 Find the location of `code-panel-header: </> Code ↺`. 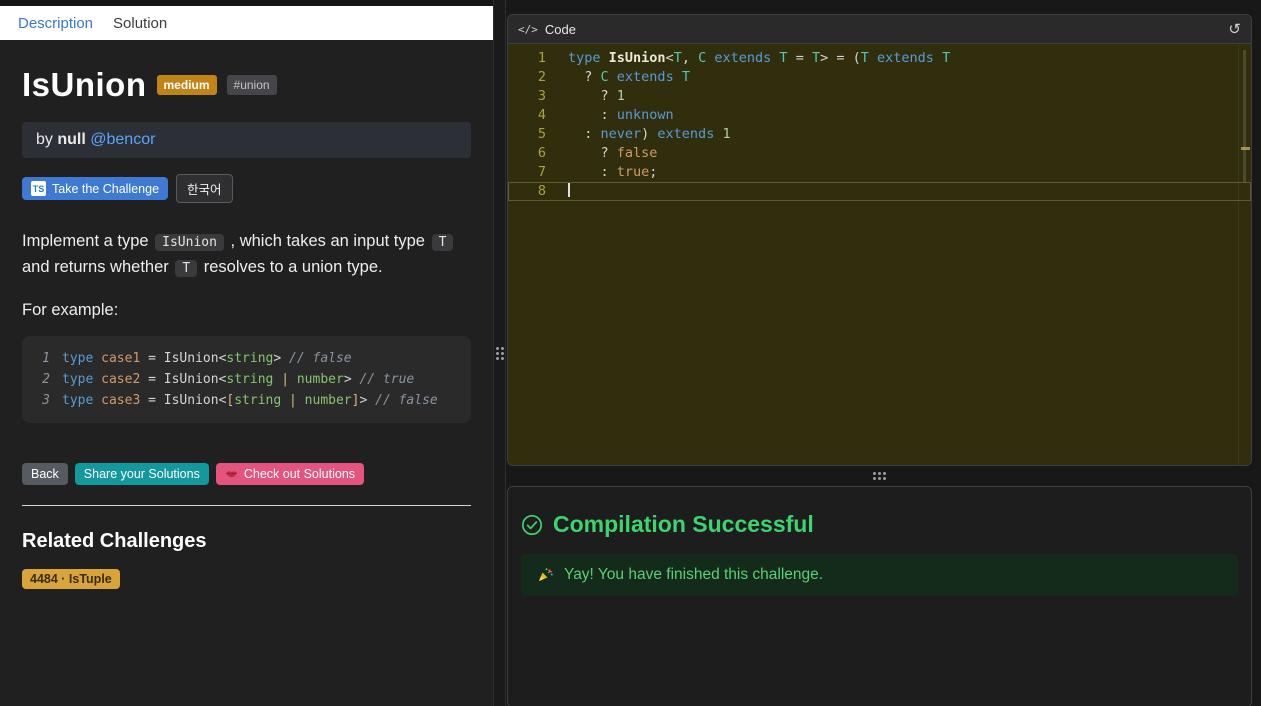

code-panel-header: </> Code ↺ is located at coordinates (879, 29).